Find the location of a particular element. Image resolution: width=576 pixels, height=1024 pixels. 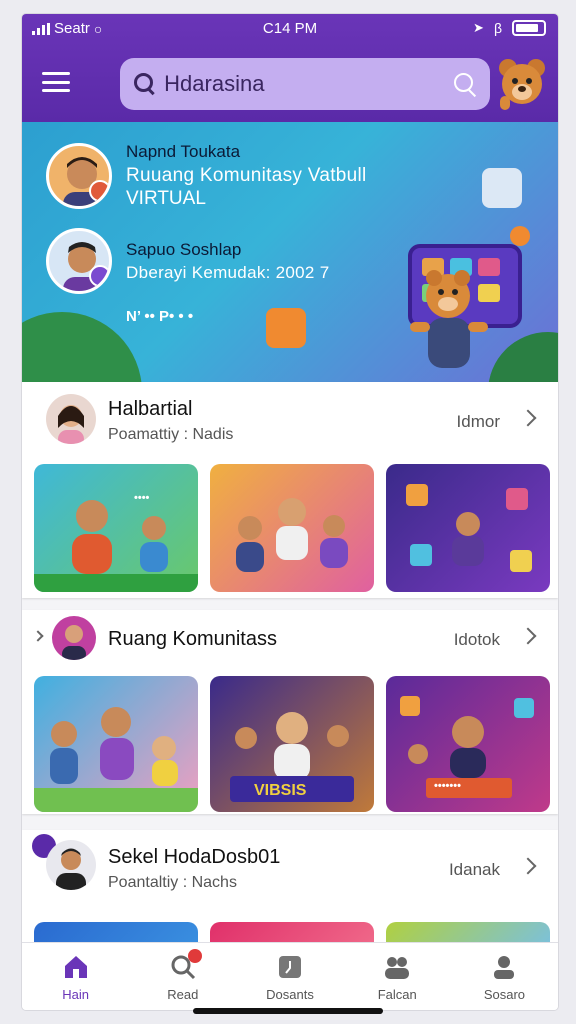

bottom-nav: Hain Read Dosants Falcan Sosaro is located at coordinates (290, 976).